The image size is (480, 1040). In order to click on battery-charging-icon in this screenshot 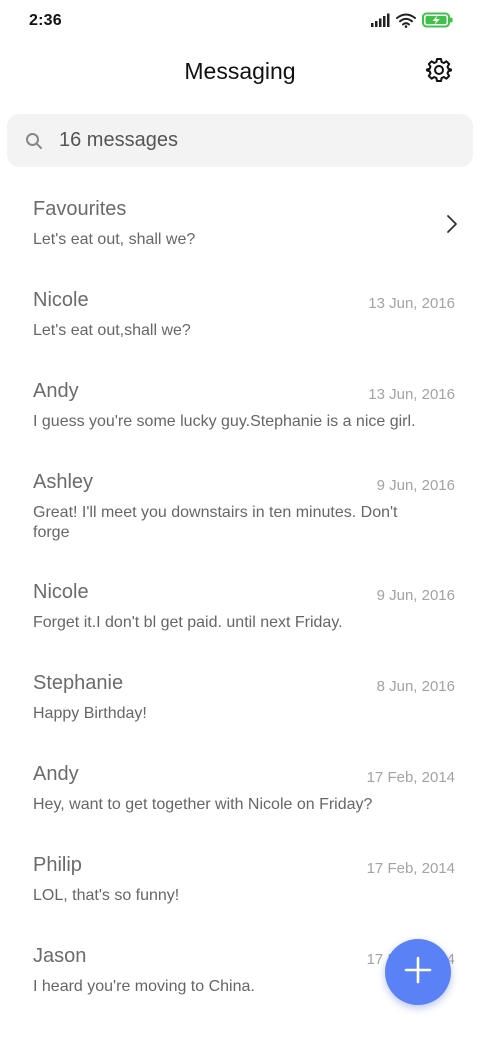, I will do `click(438, 20)`.